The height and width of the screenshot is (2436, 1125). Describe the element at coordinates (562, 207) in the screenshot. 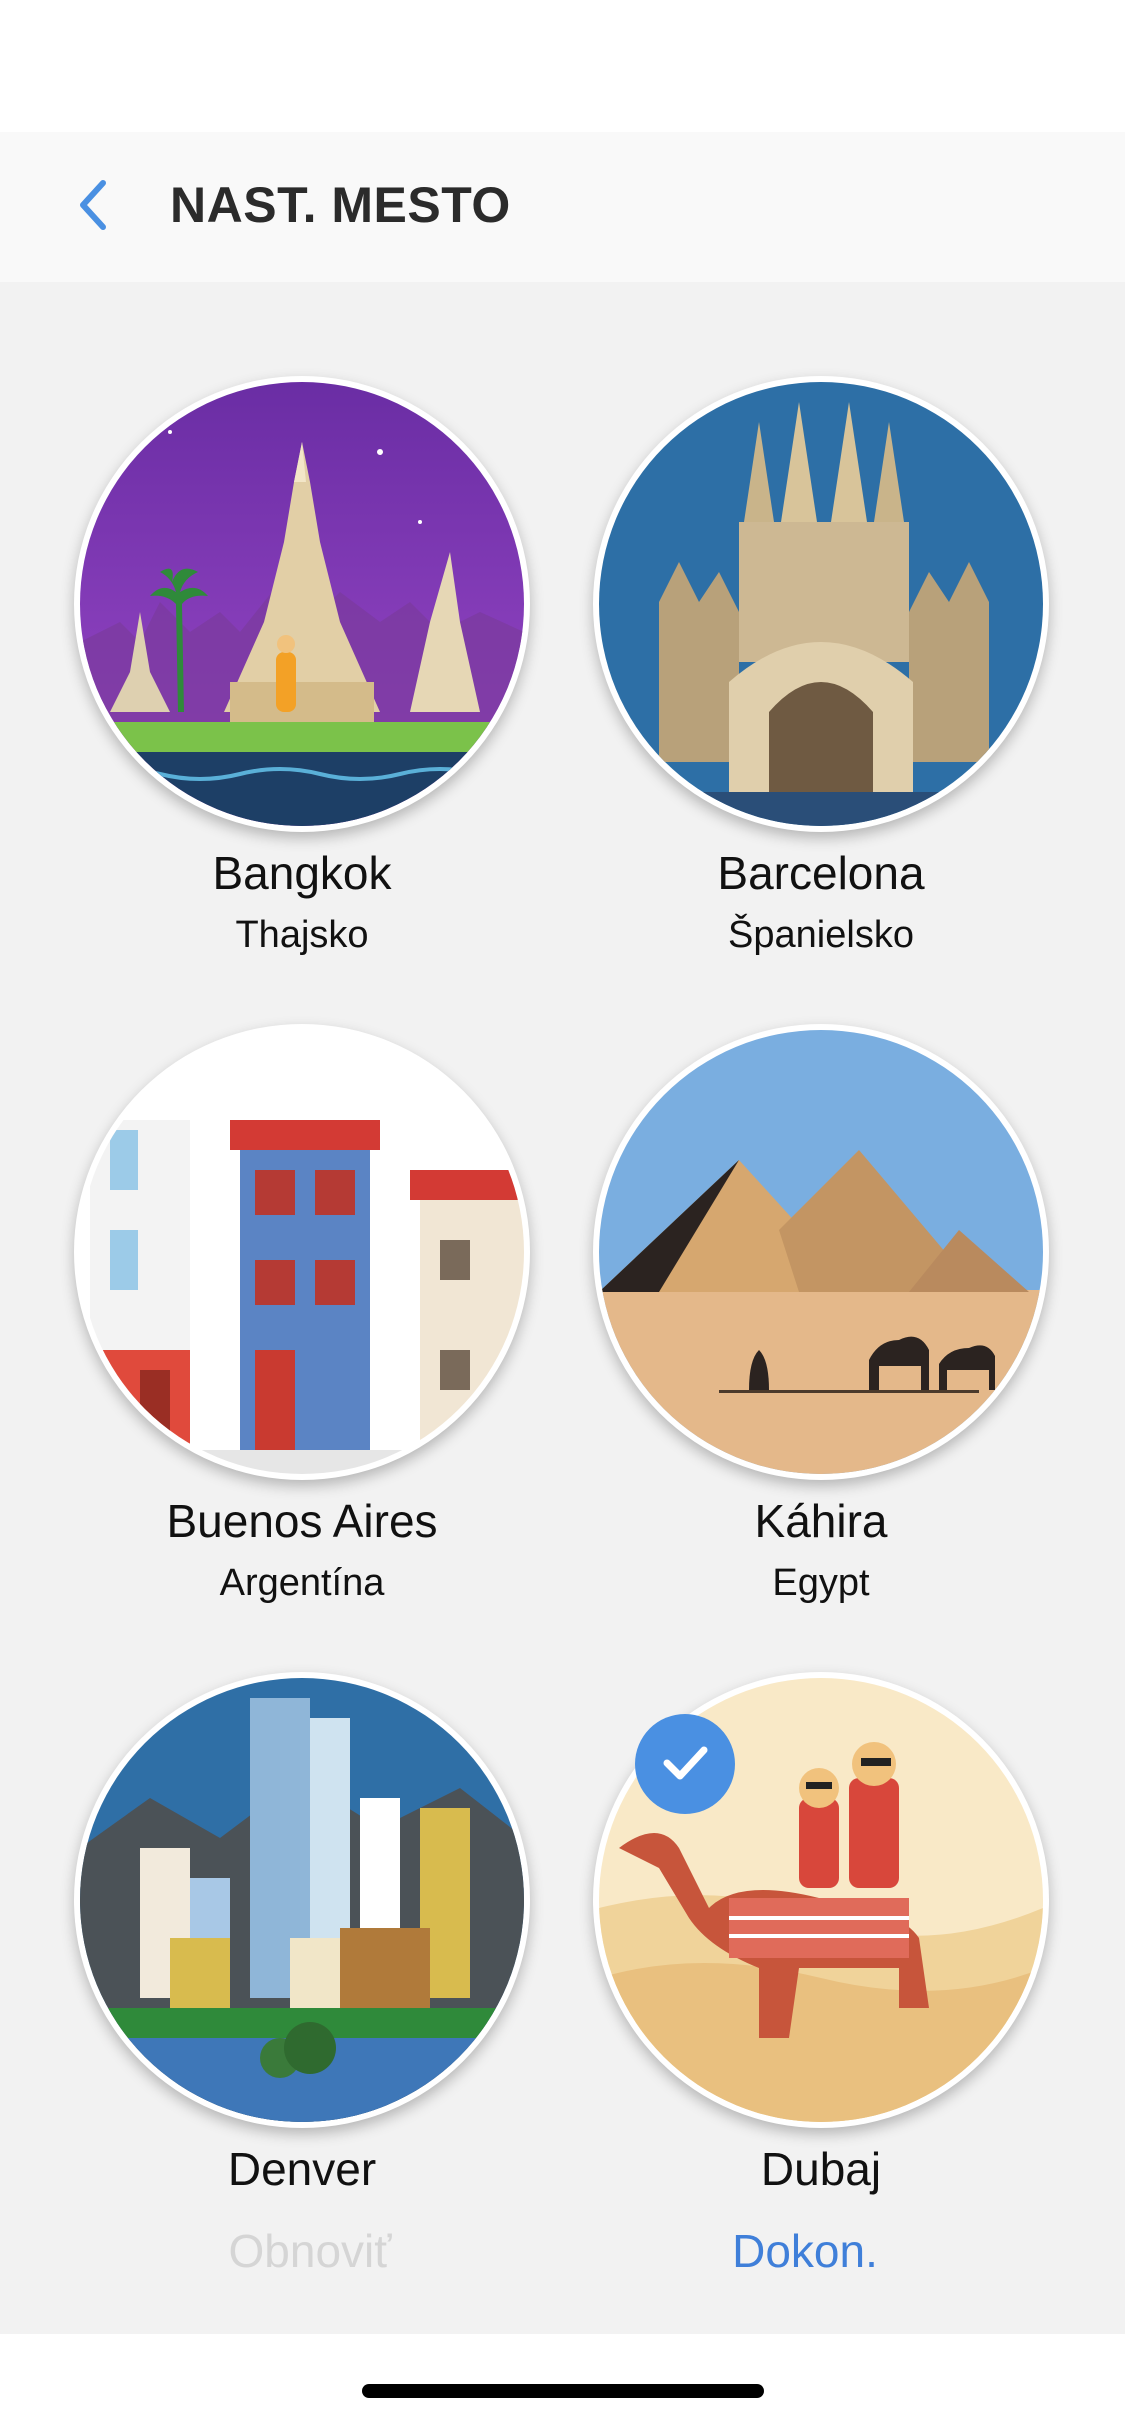

I see `navigation-bar: NAST. MESTO` at that location.